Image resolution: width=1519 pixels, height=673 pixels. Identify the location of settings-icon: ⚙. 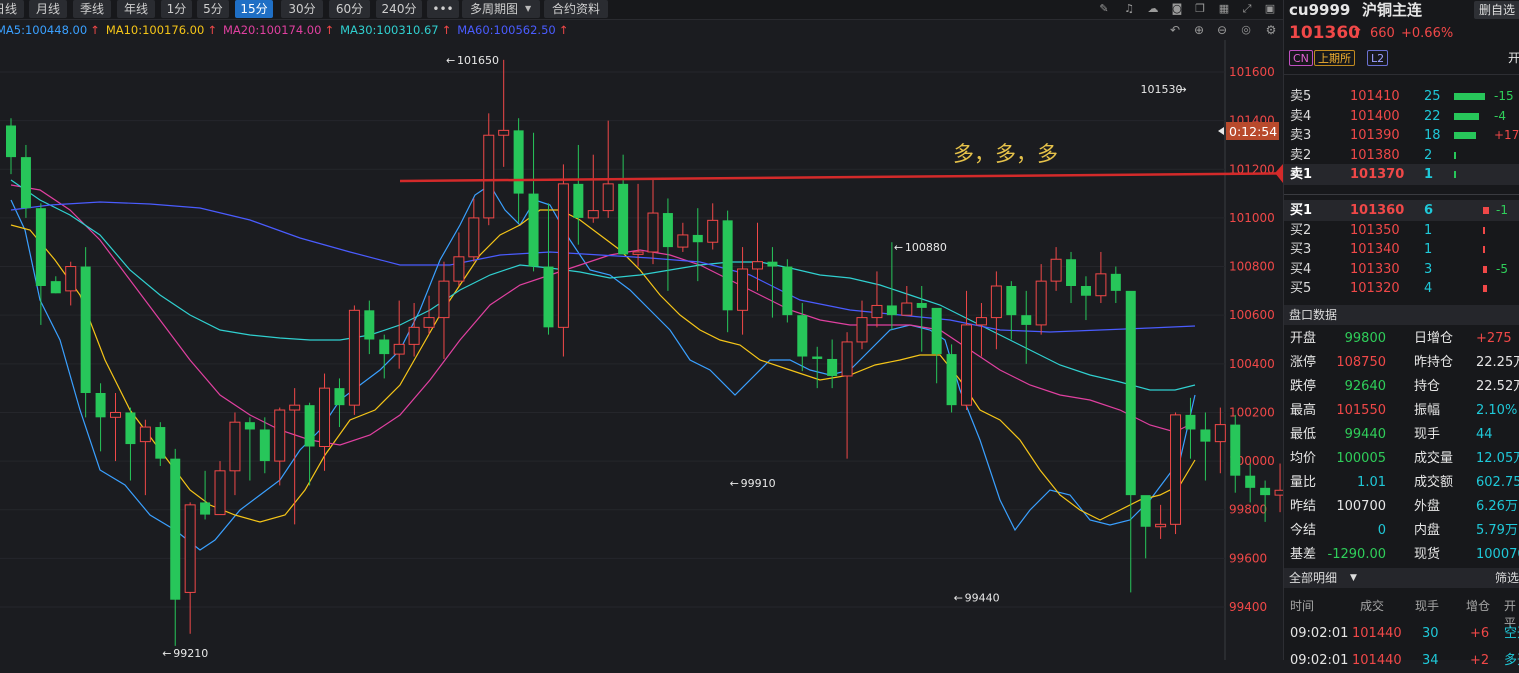
(1271, 30).